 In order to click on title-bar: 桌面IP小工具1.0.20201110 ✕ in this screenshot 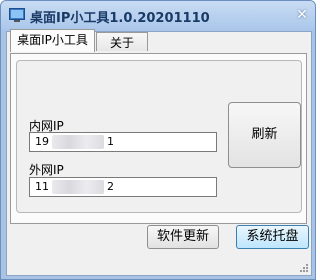, I will do `click(158, 16)`.